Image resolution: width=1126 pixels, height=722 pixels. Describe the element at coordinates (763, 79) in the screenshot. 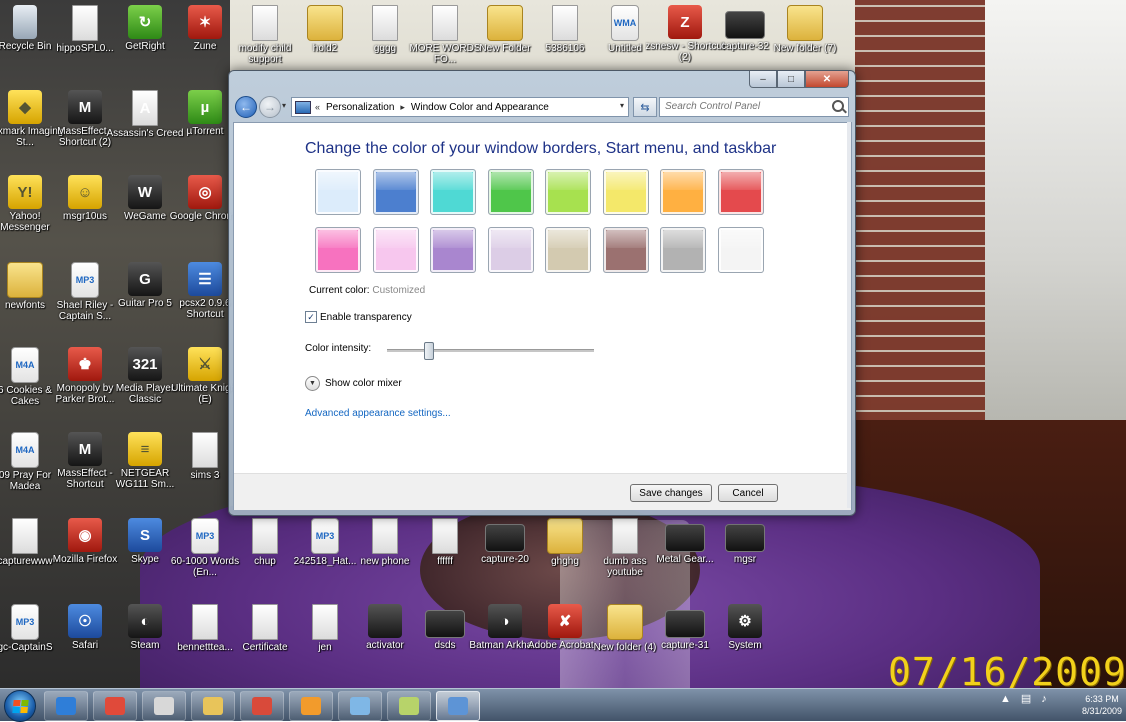

I see `minimize-button: –` at that location.